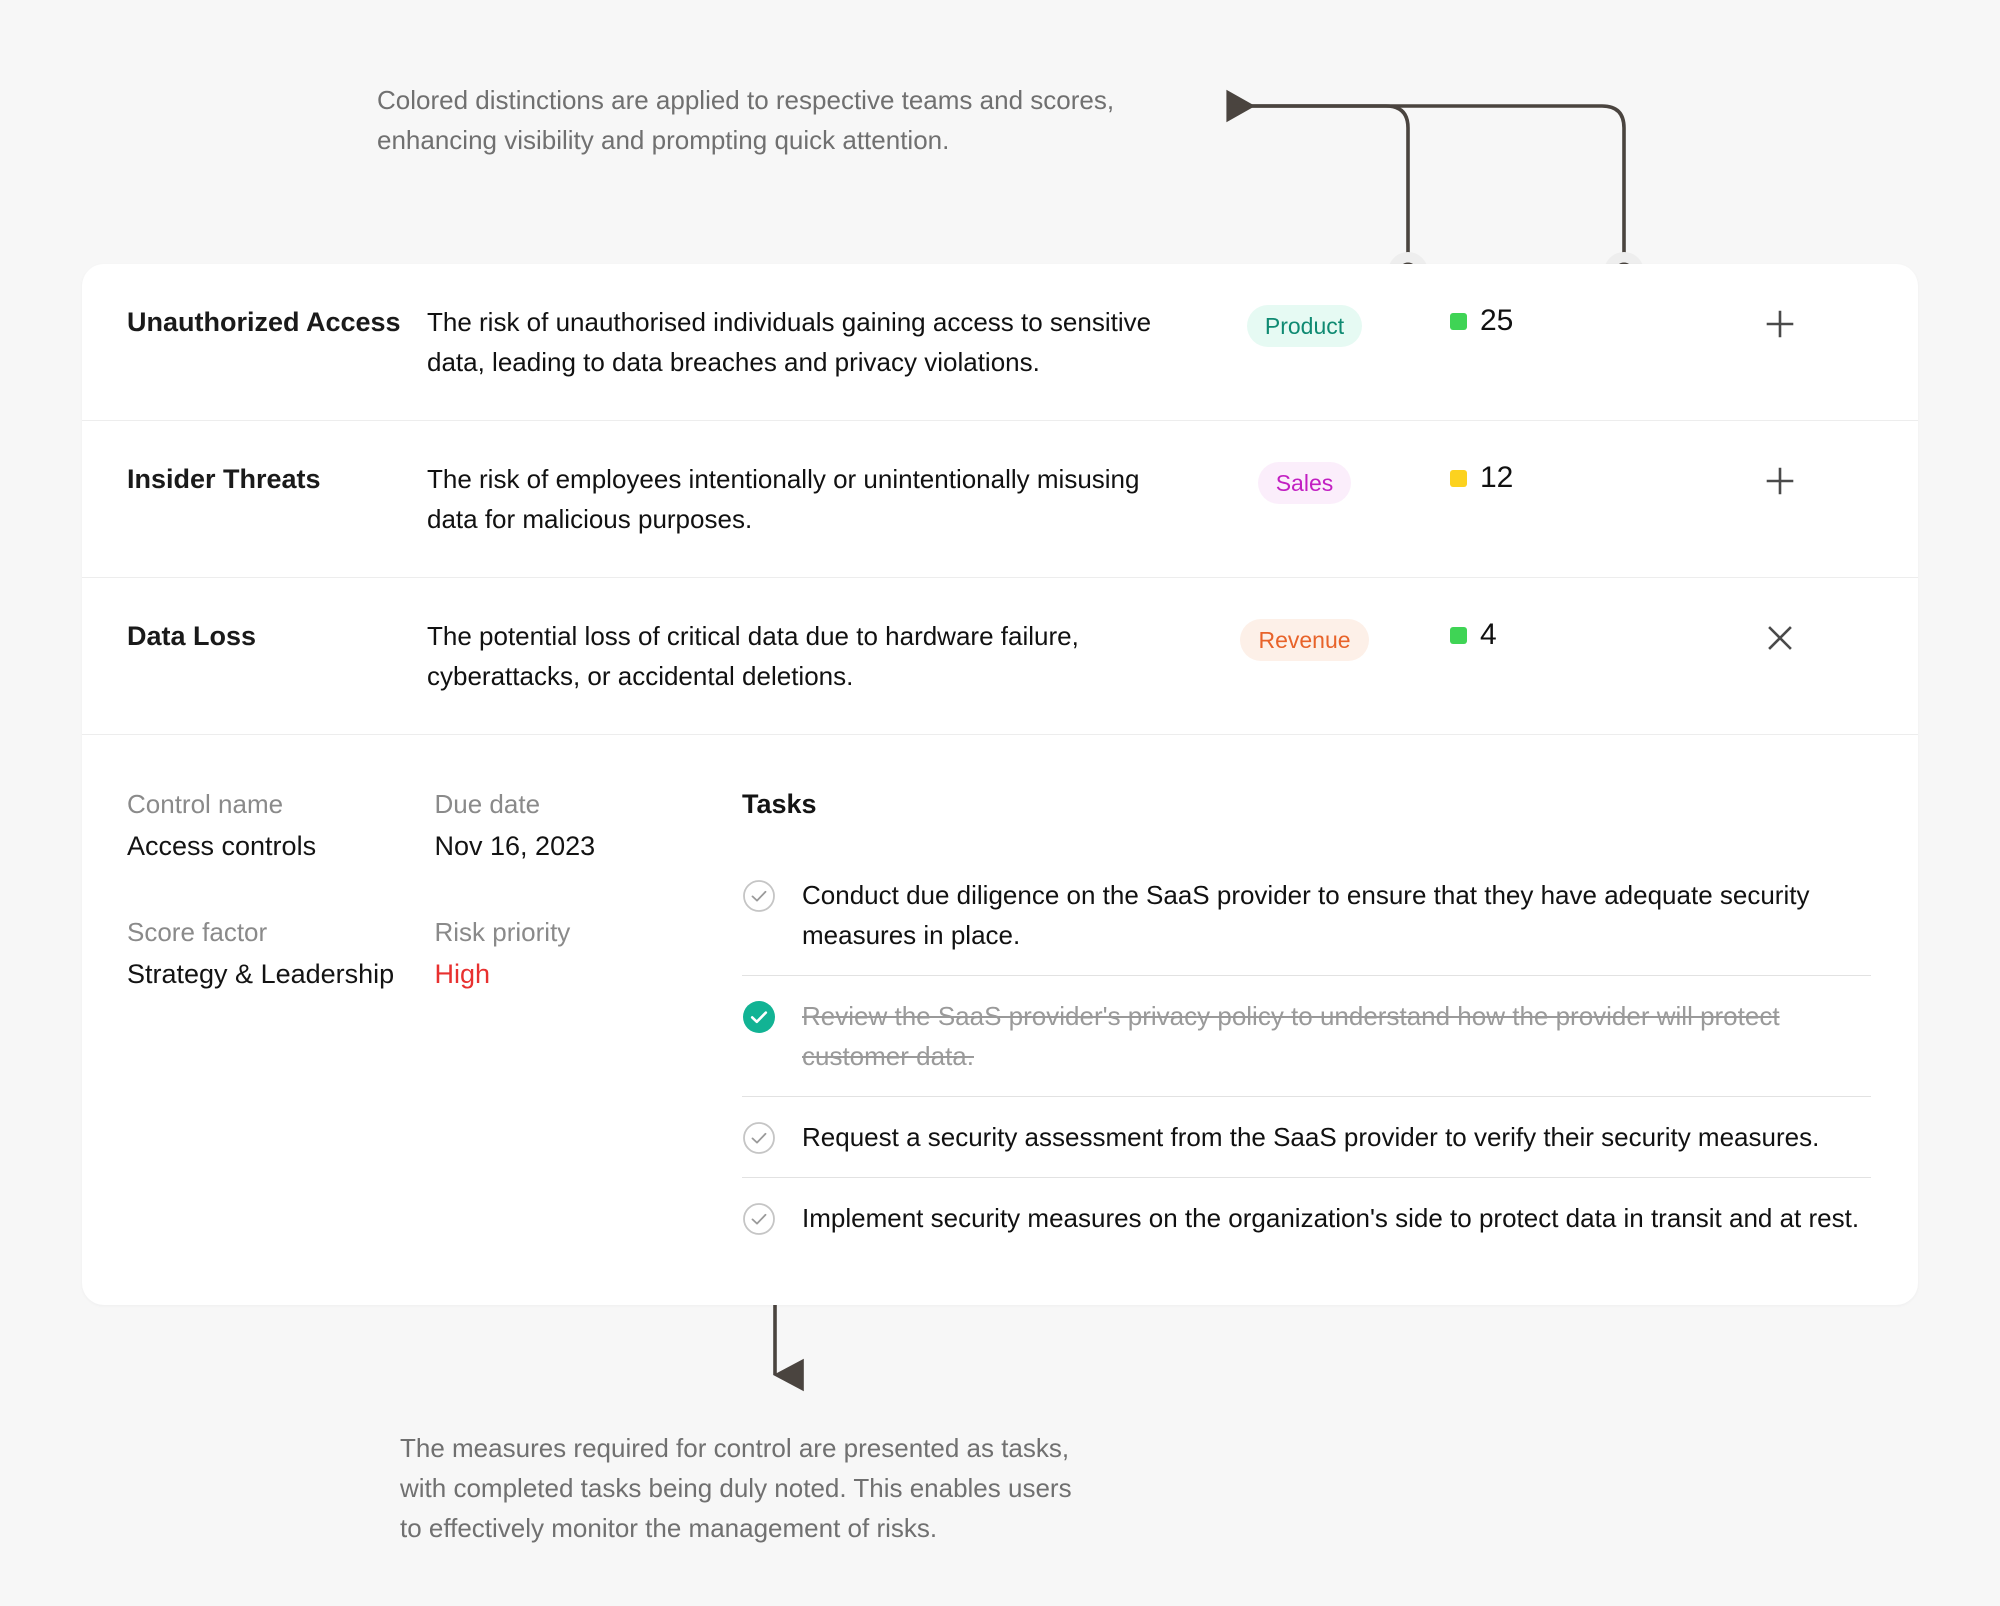 The width and height of the screenshot is (2000, 1606). Describe the element at coordinates (1497, 320) in the screenshot. I see `score-value: 25` at that location.